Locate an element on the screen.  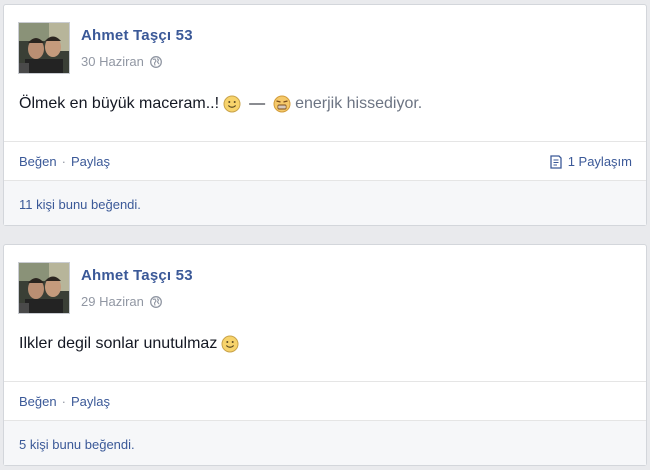
post-date: 30 Haziran is located at coordinates (112, 61).